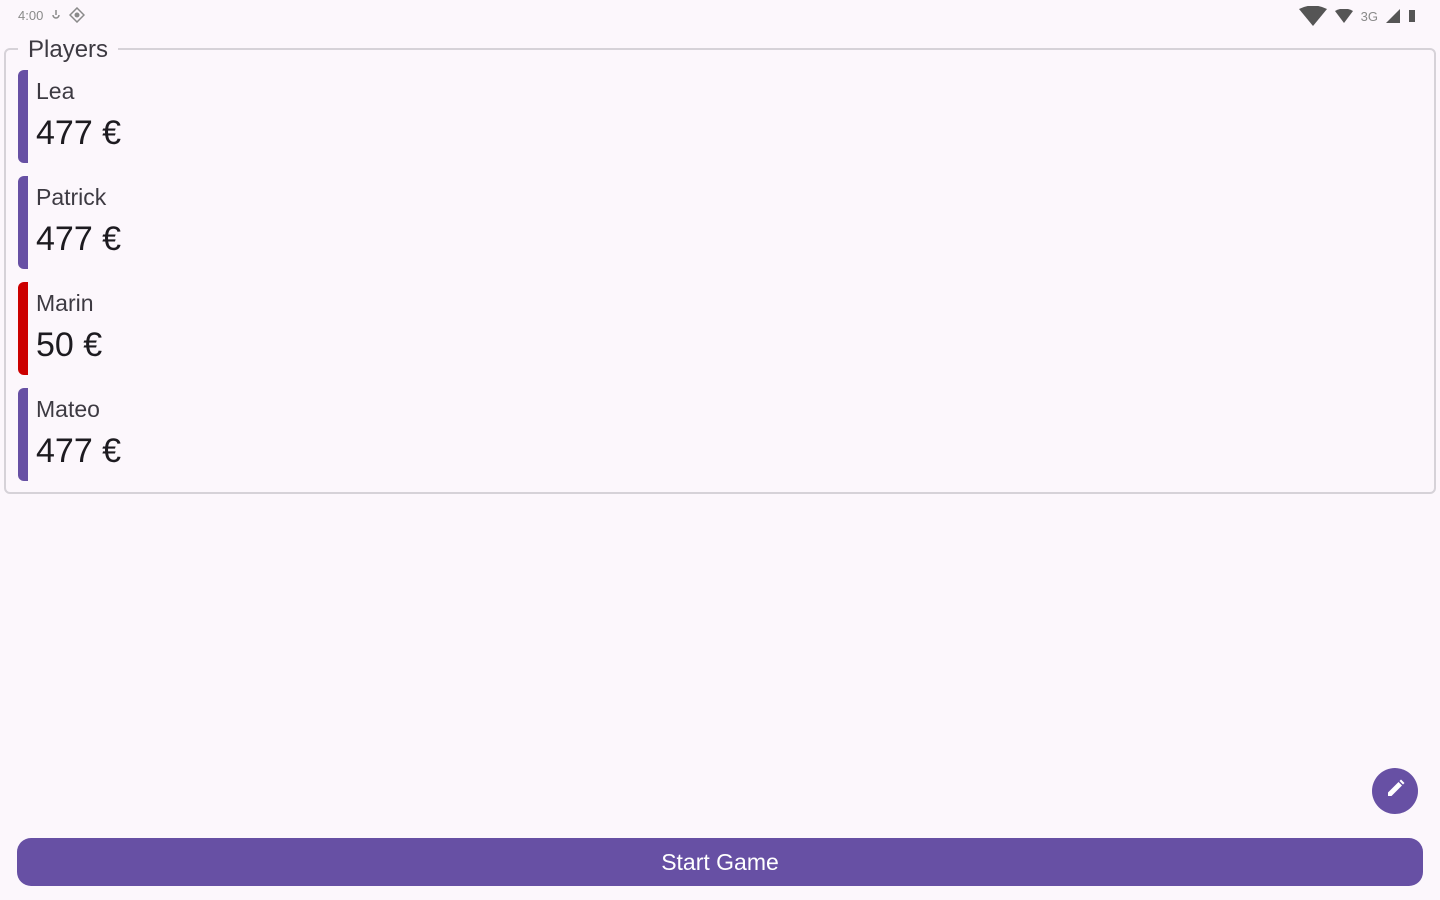 The image size is (1440, 900). I want to click on wifi-icon, so click(1312, 16).